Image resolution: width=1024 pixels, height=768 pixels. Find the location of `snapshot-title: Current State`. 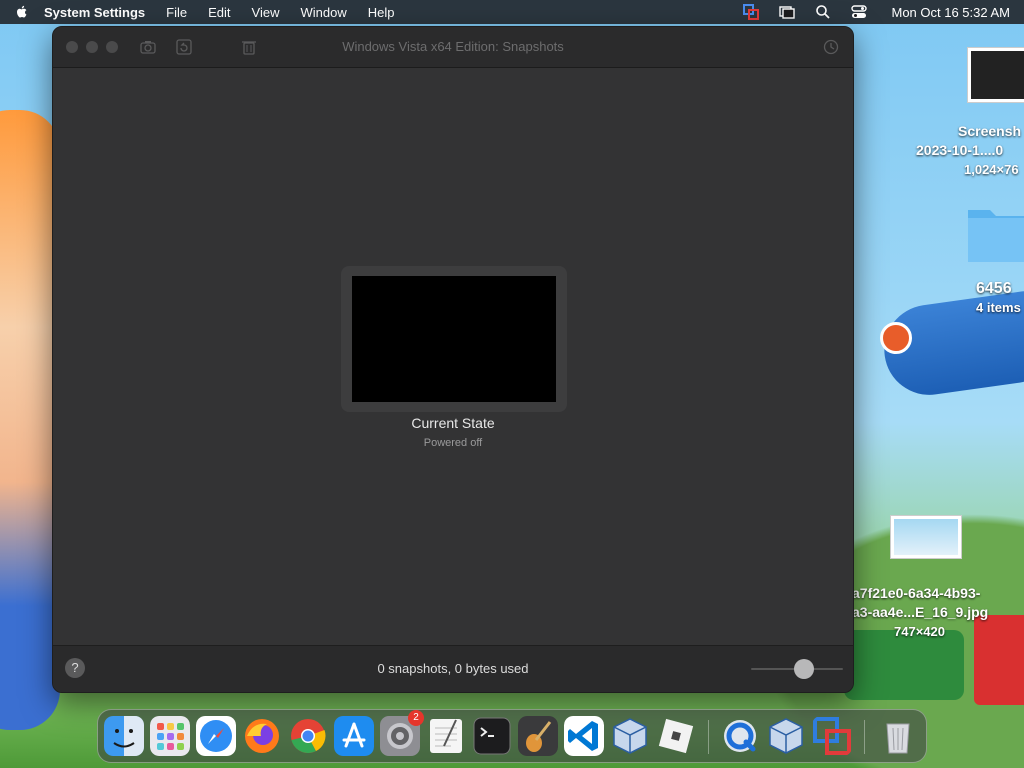

snapshot-title: Current State is located at coordinates (453, 423).